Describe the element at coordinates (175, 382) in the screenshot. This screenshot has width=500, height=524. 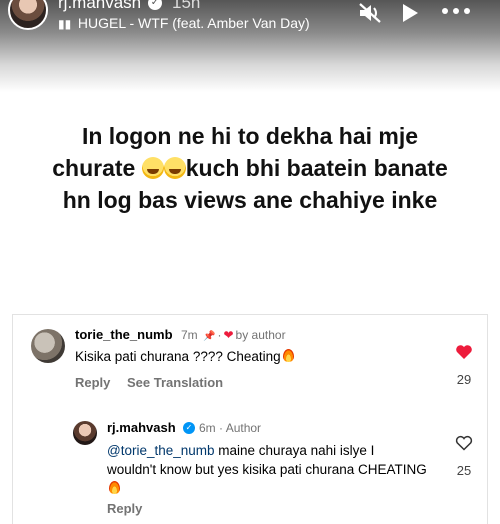
I see `see-translation-button: See Translation` at that location.